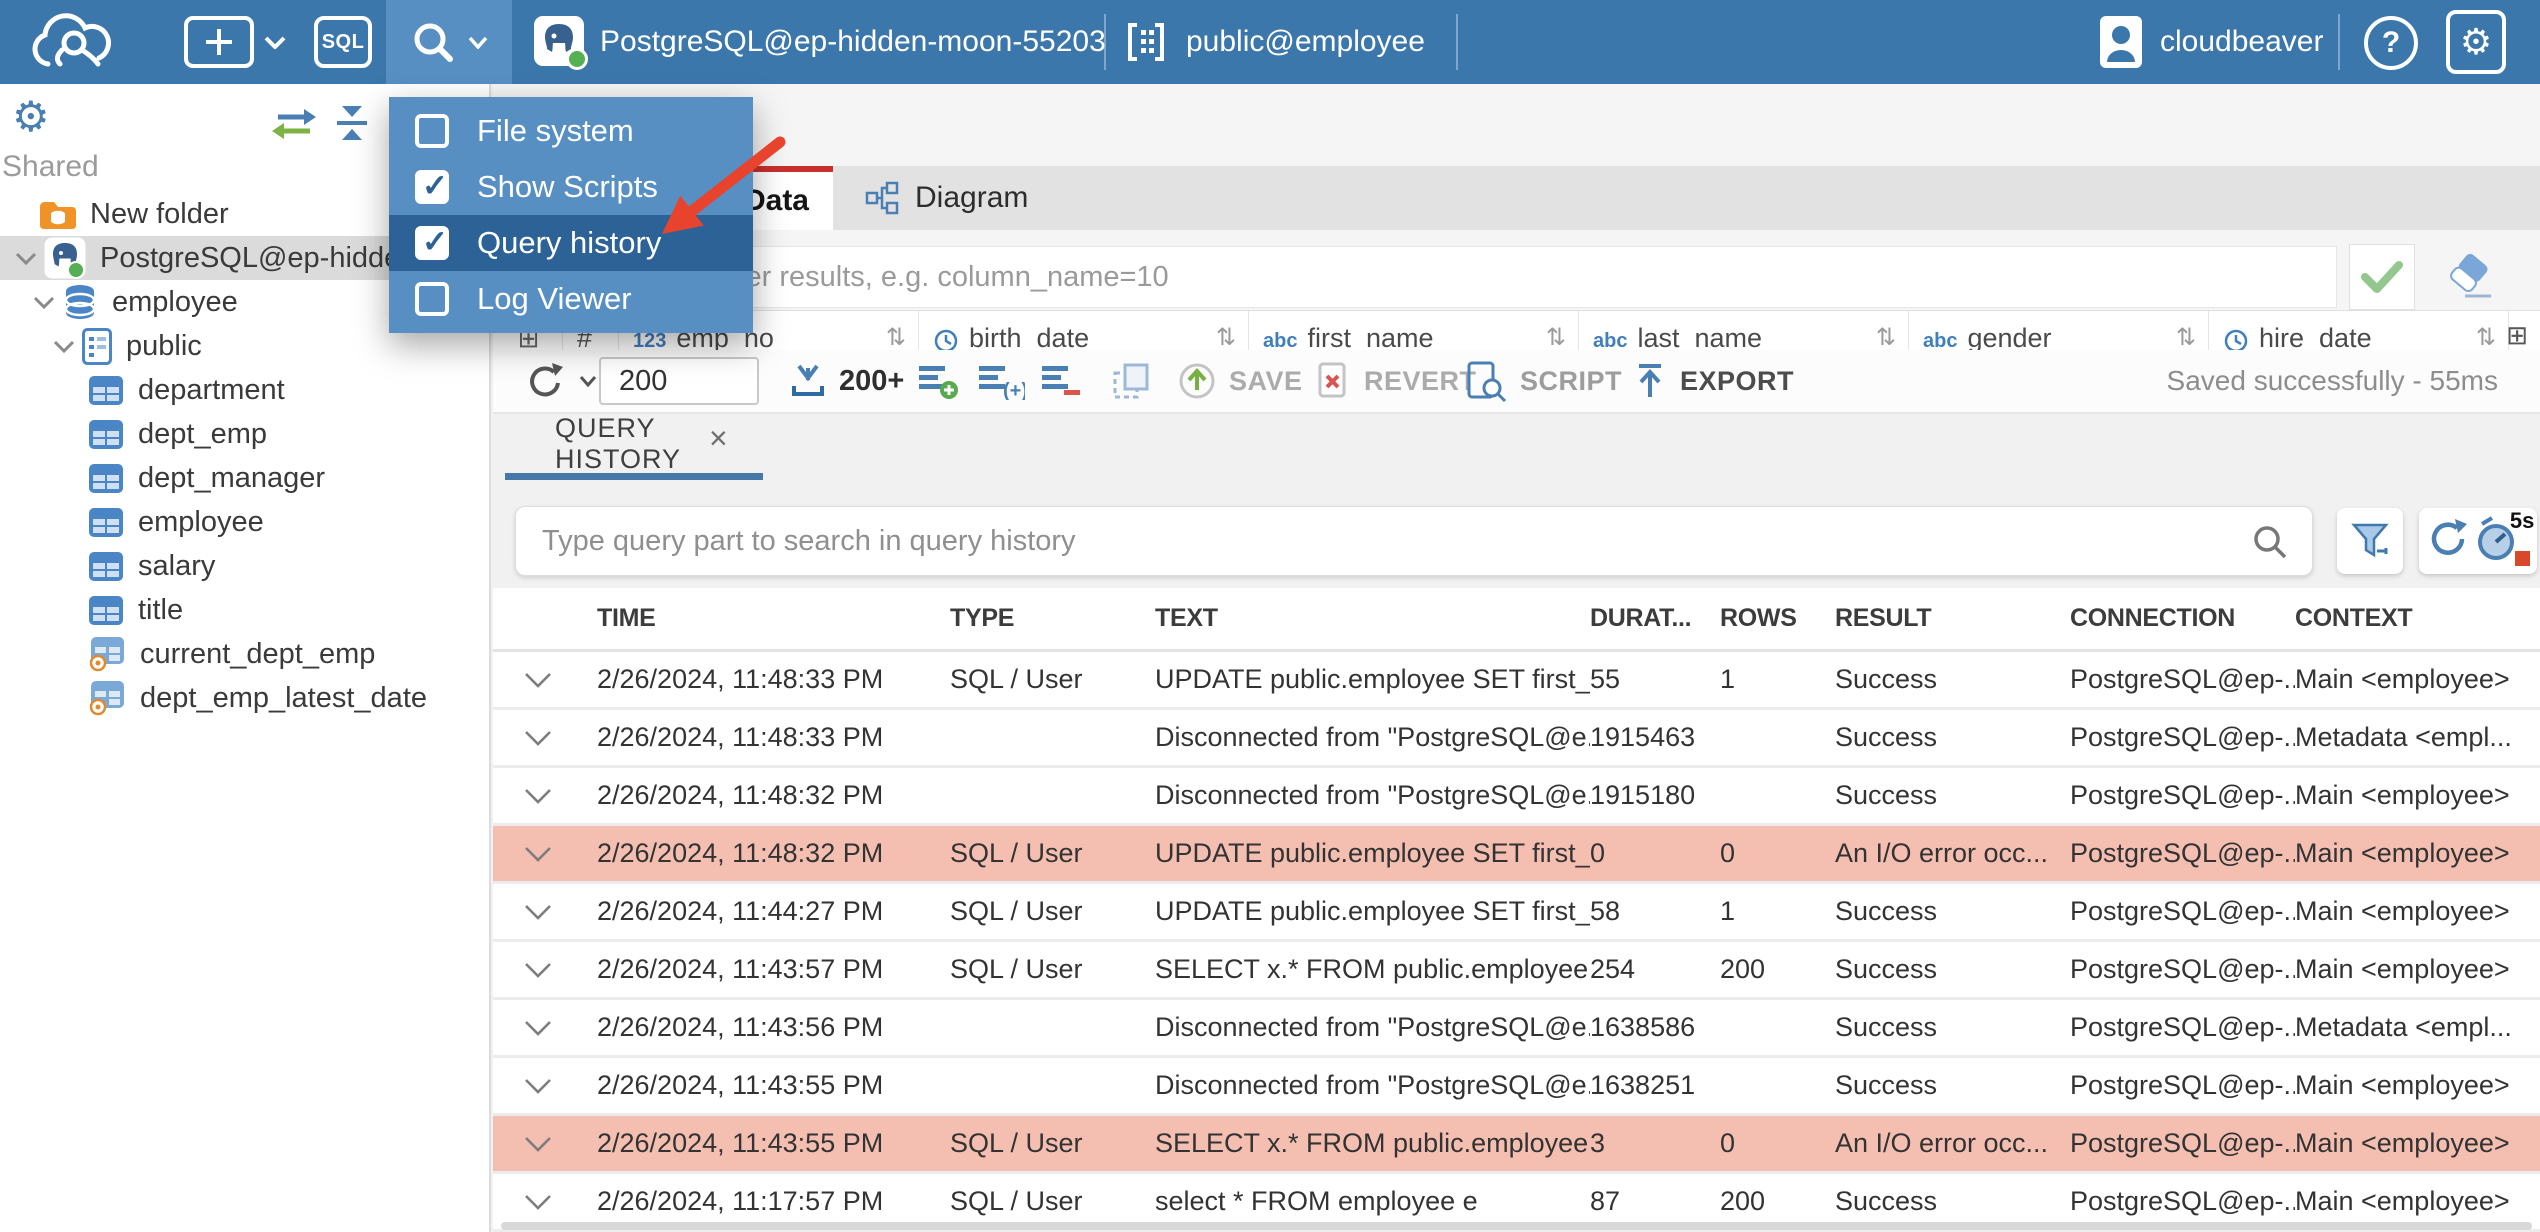 This screenshot has width=2540, height=1232. Describe the element at coordinates (1744, 330) in the screenshot. I see `grid-column-last-name: abc last_name ⇅` at that location.